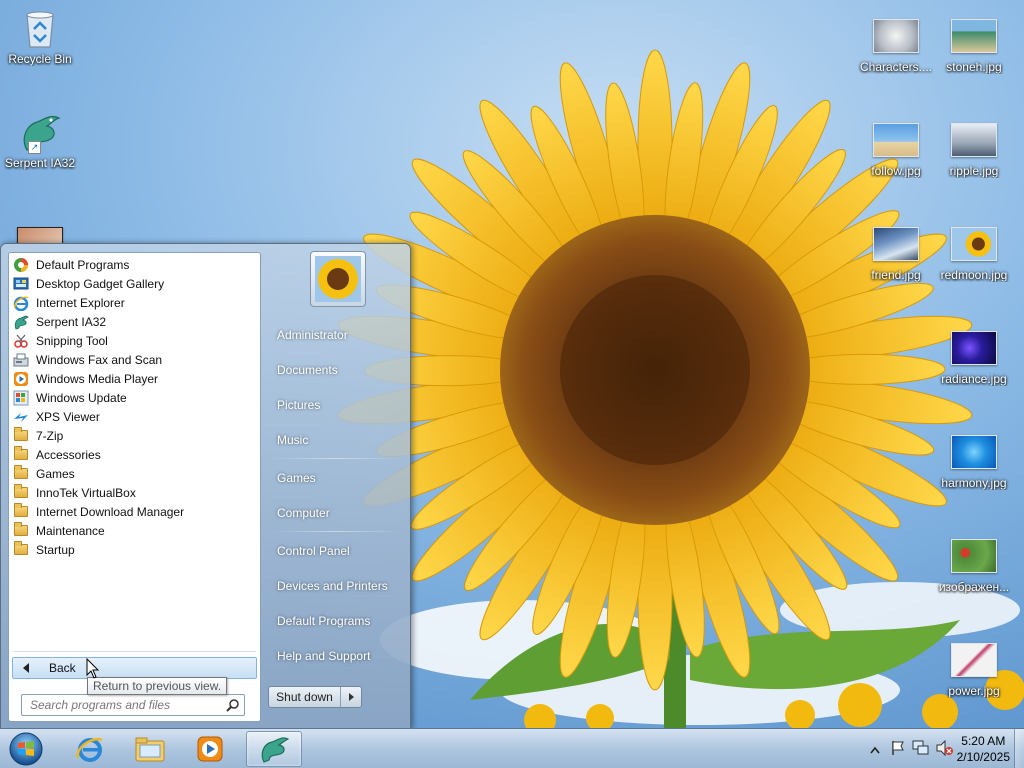 This screenshot has width=1024, height=768. I want to click on show-hidden-icons-button, so click(875, 750).